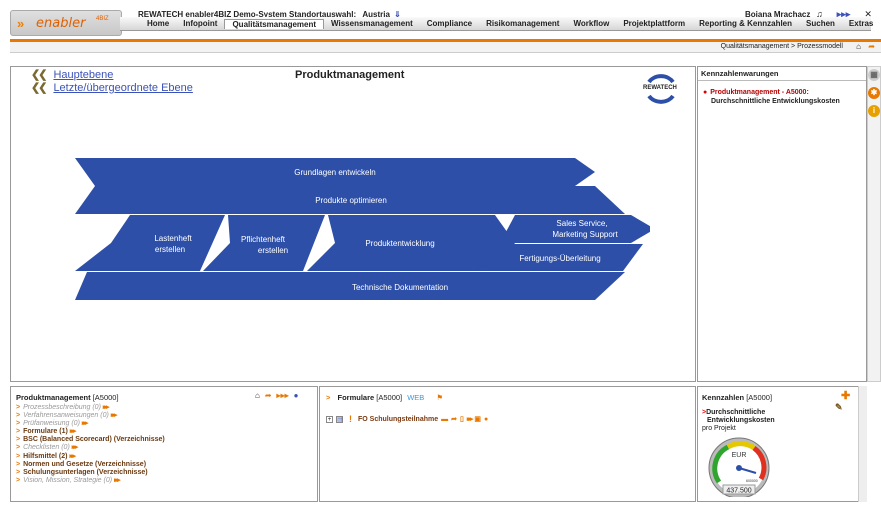 Image resolution: width=881 pixels, height=506 pixels. What do you see at coordinates (739, 467) in the screenshot?
I see `kpi-gauge: EUR 600000 437.500` at bounding box center [739, 467].